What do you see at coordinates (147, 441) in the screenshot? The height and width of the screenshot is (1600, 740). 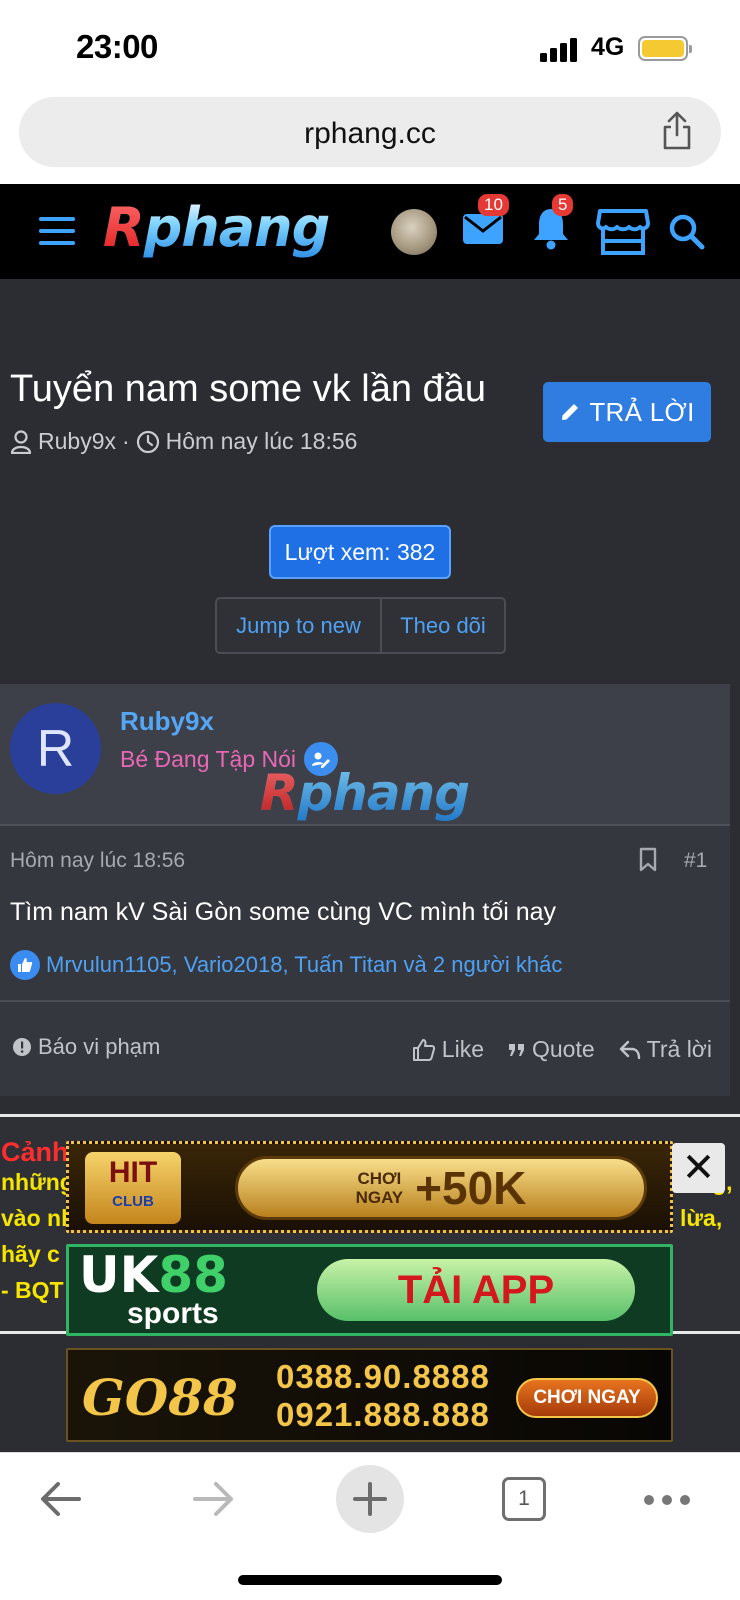 I see `clock-icon` at bounding box center [147, 441].